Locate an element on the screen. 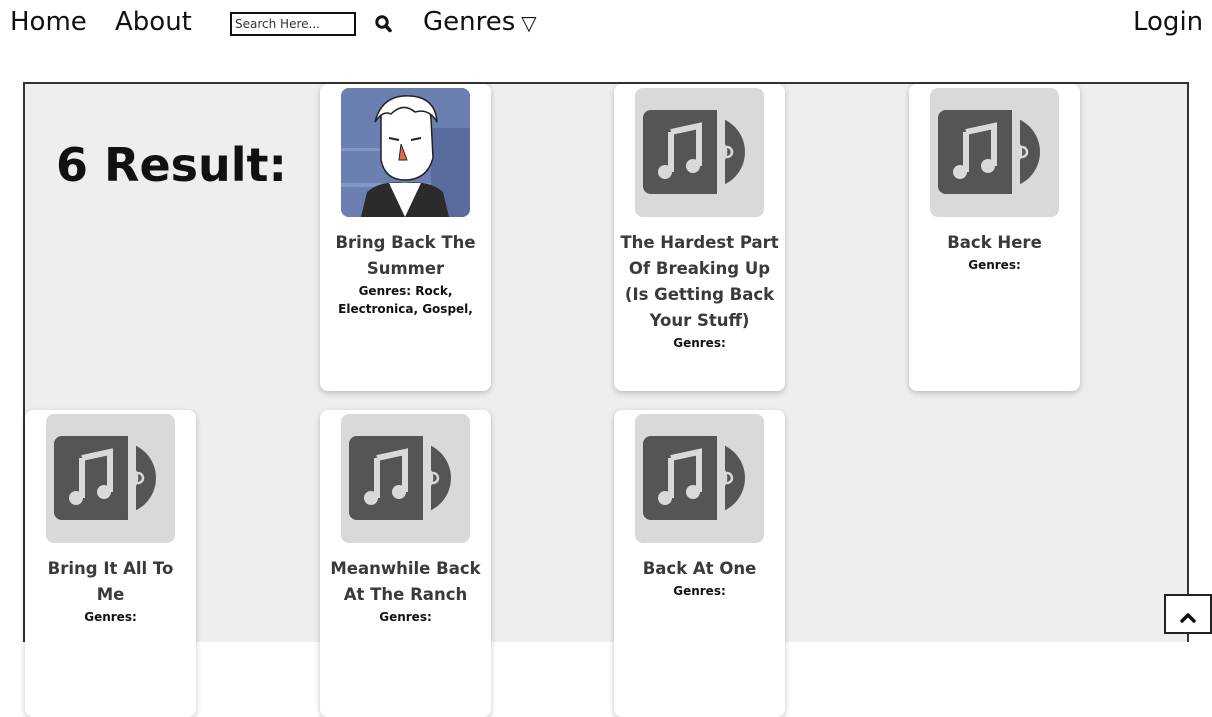 Image resolution: width=1212 pixels, height=717 pixels. song-title-block: Back Here Genres: is located at coordinates (994, 252).